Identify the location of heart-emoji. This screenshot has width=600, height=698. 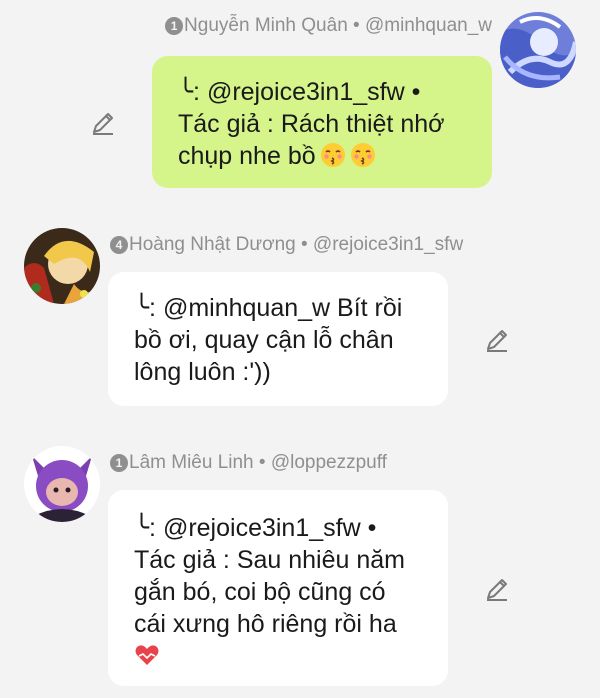
(147, 655).